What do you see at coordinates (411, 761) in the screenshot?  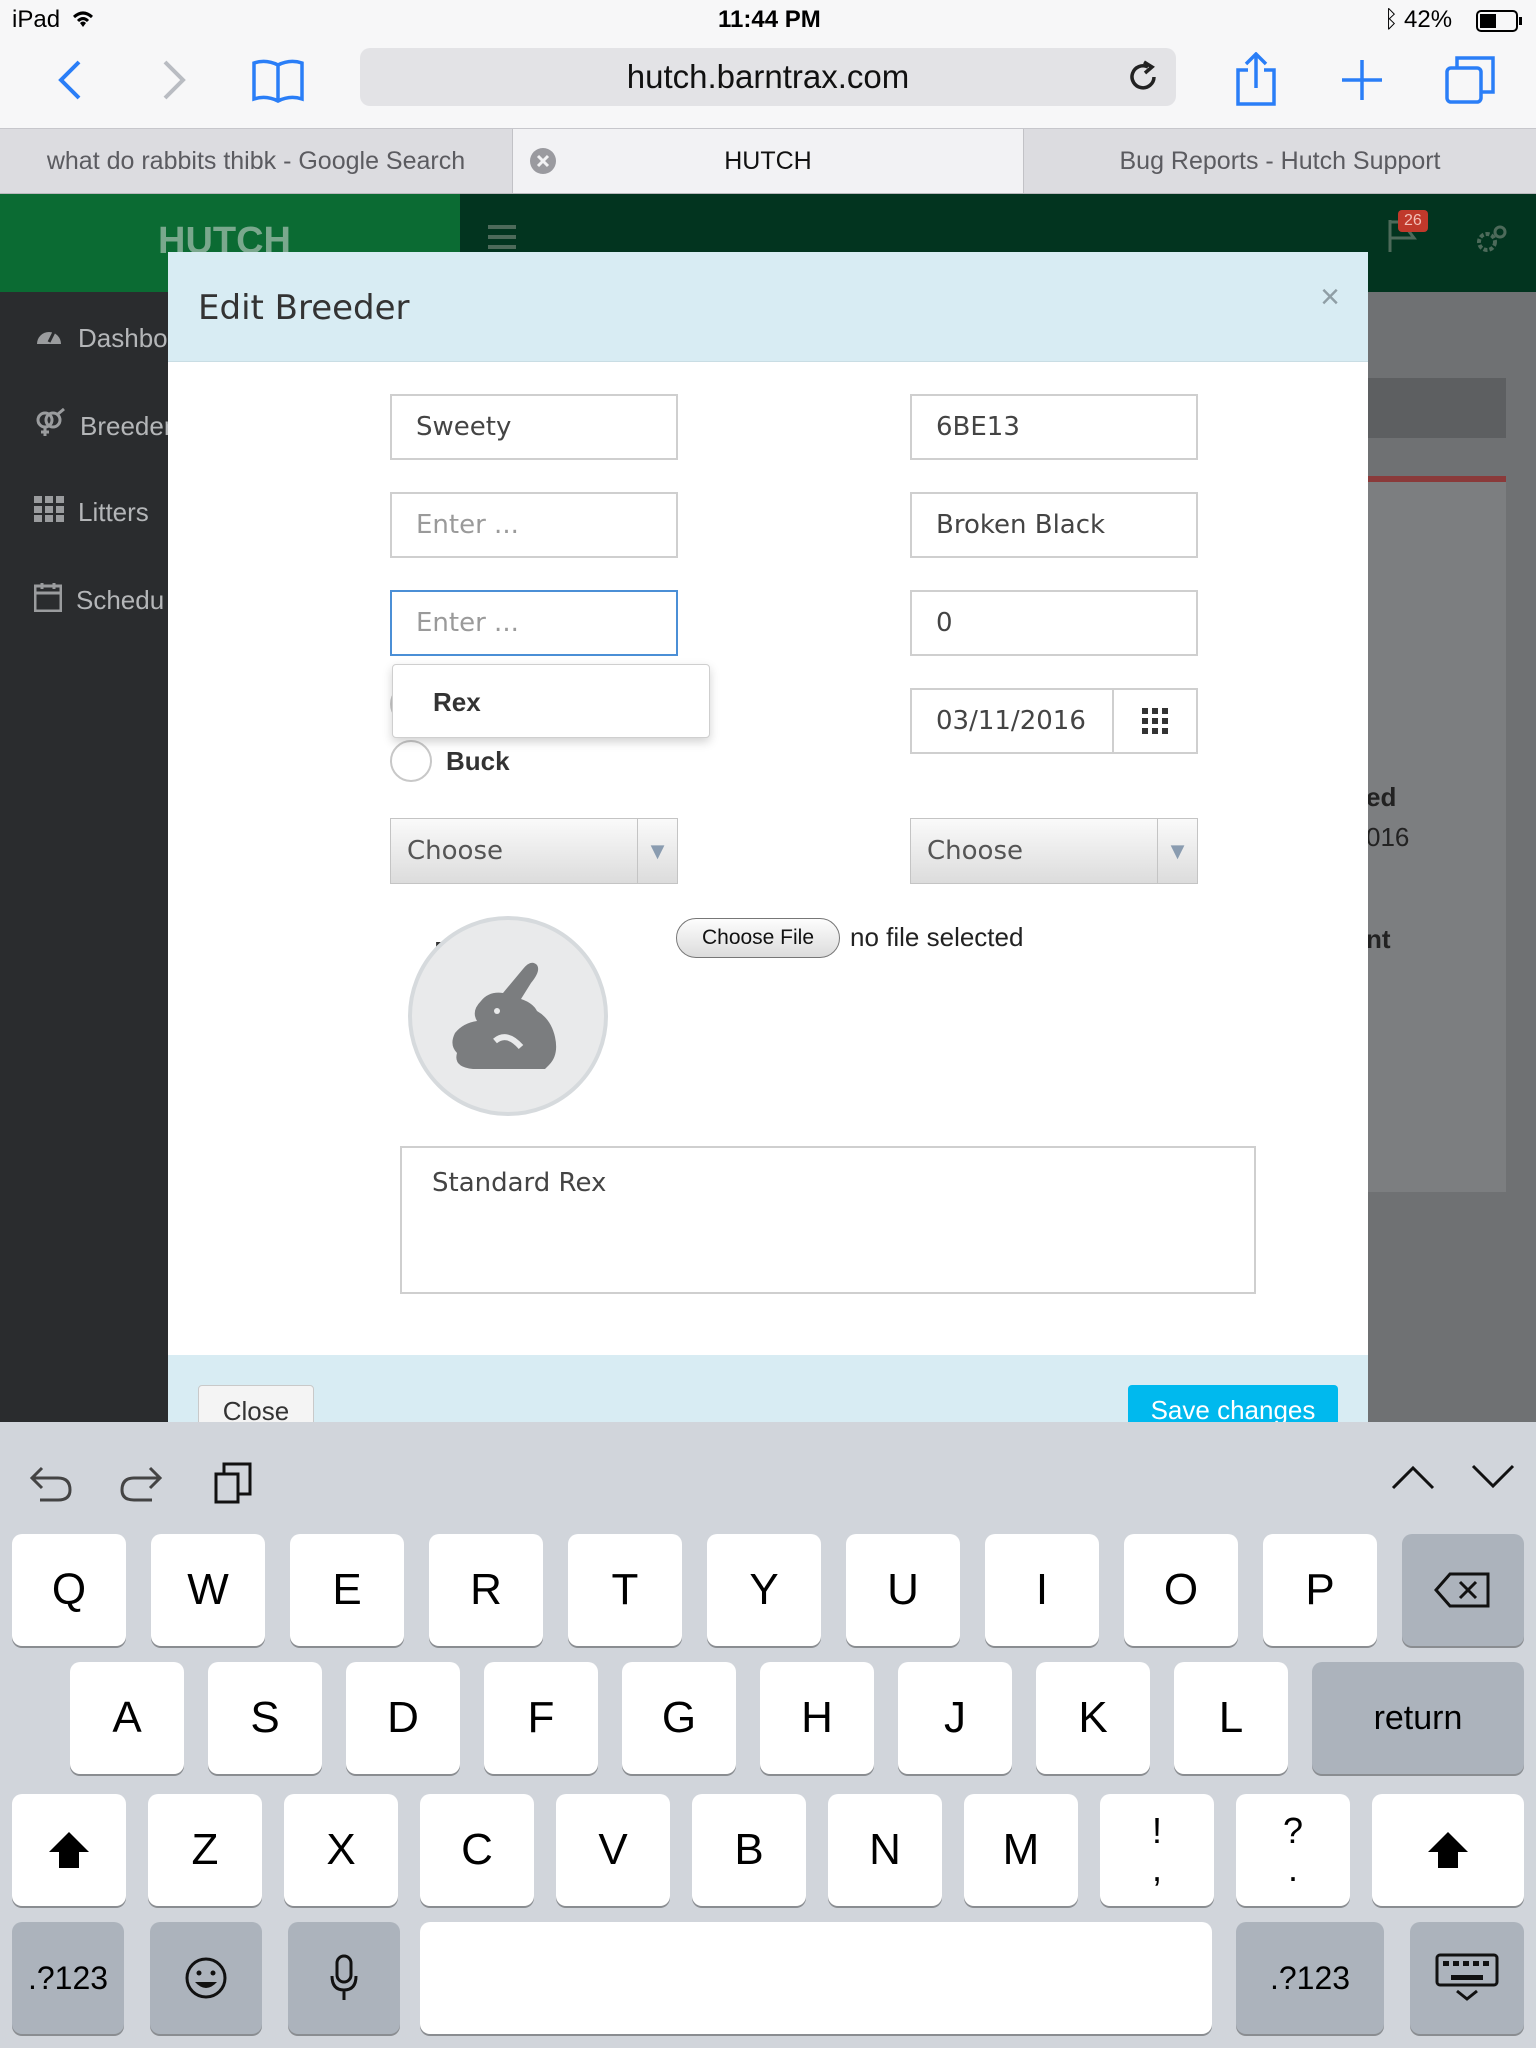 I see `sex-radio-buck` at bounding box center [411, 761].